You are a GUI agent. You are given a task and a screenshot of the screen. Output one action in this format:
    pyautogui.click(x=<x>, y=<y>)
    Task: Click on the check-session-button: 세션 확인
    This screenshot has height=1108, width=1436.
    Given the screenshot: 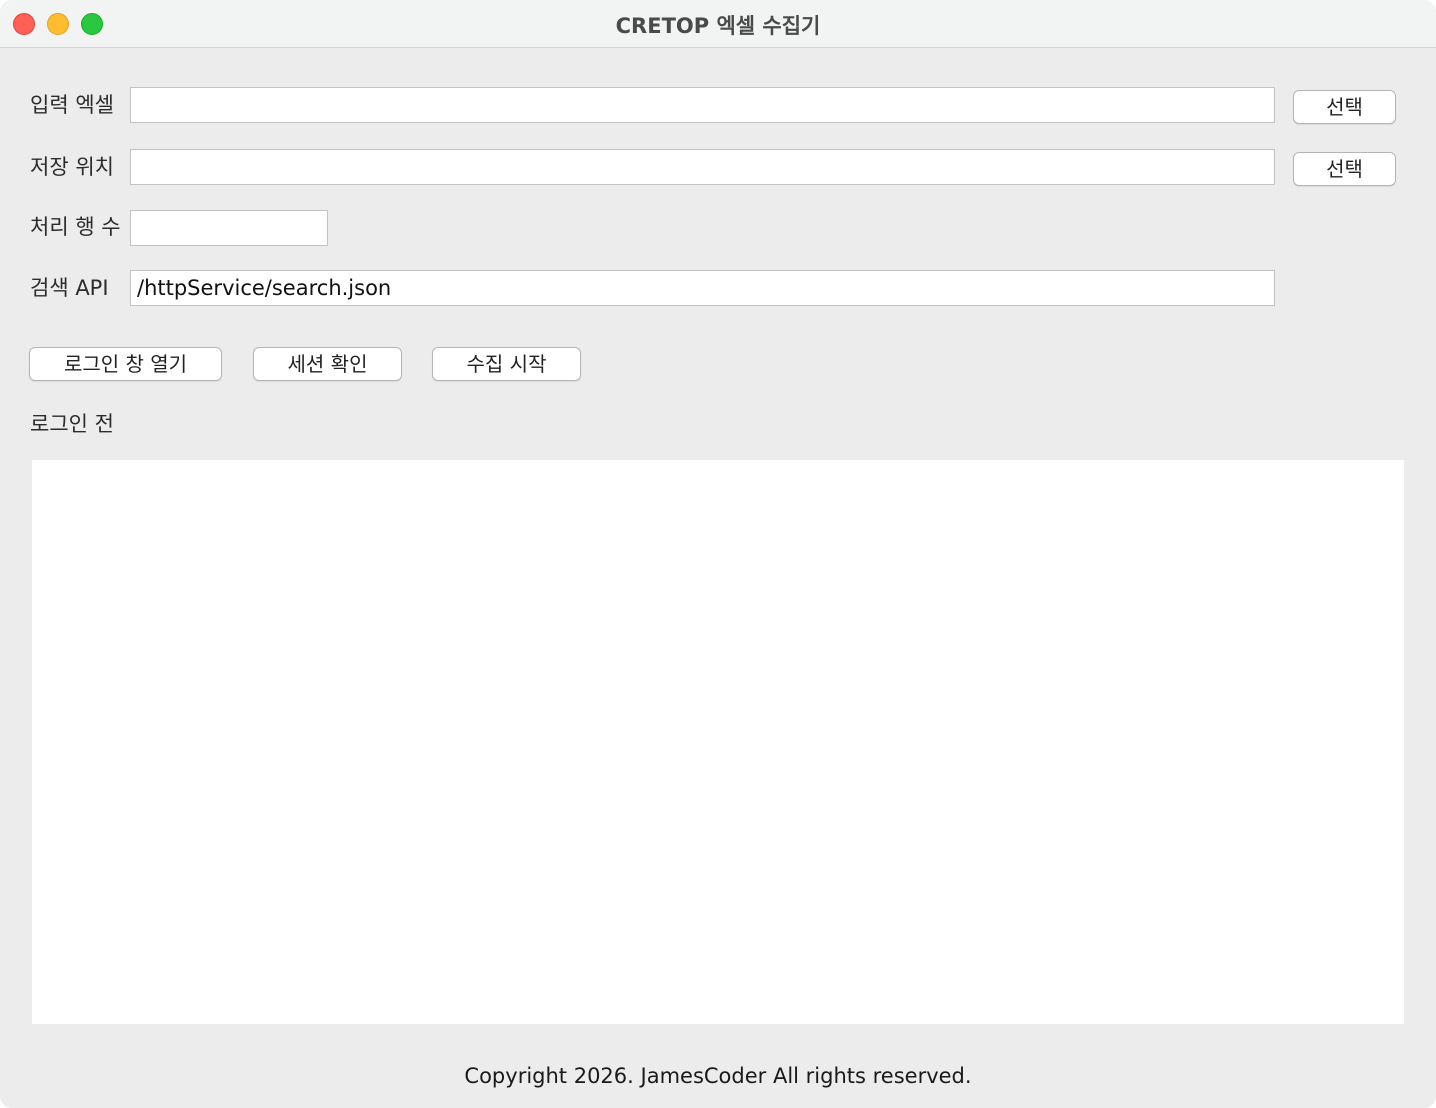 What is the action you would take?
    pyautogui.click(x=327, y=364)
    